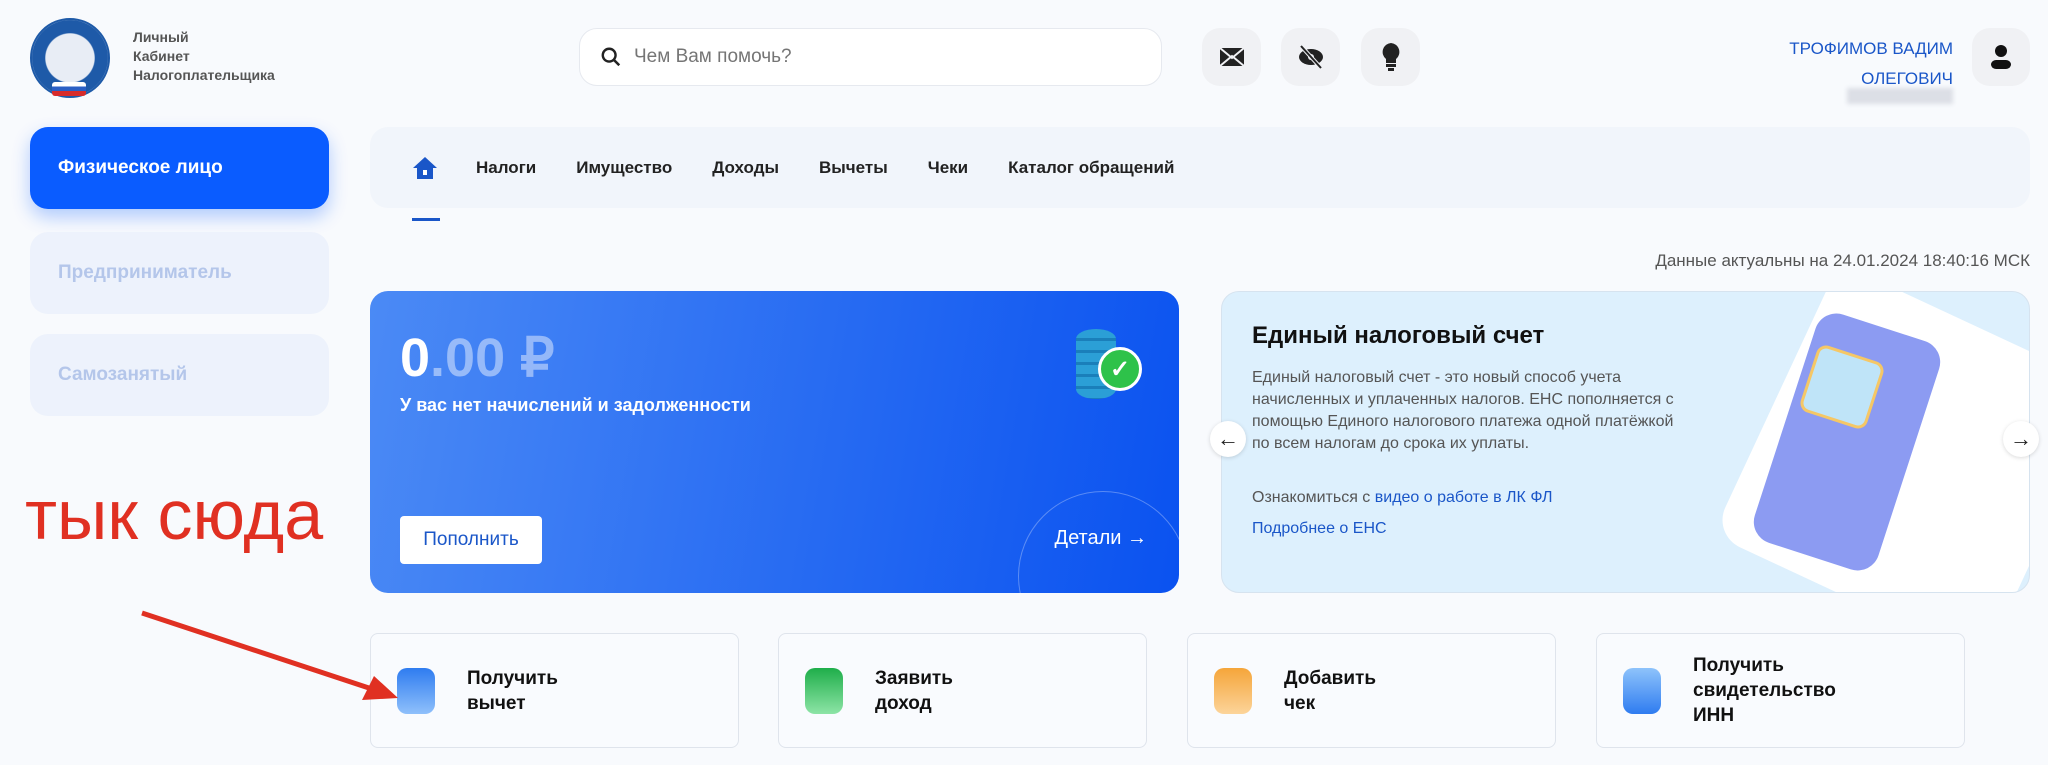 This screenshot has width=2048, height=765. I want to click on action-add-receipt: Добавить чек, so click(1371, 690).